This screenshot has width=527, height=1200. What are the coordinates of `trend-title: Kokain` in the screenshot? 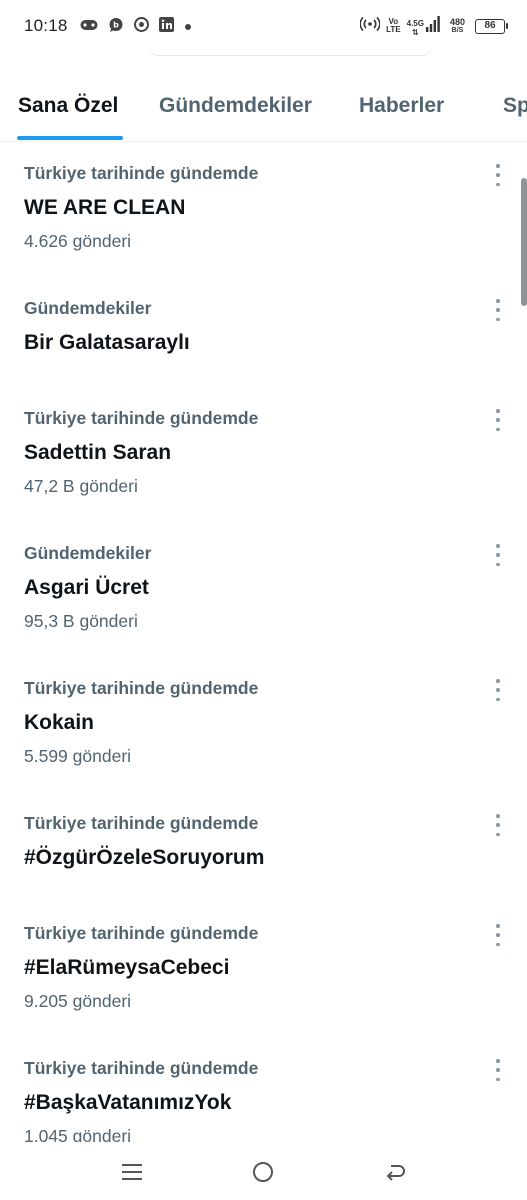 It's located at (59, 722).